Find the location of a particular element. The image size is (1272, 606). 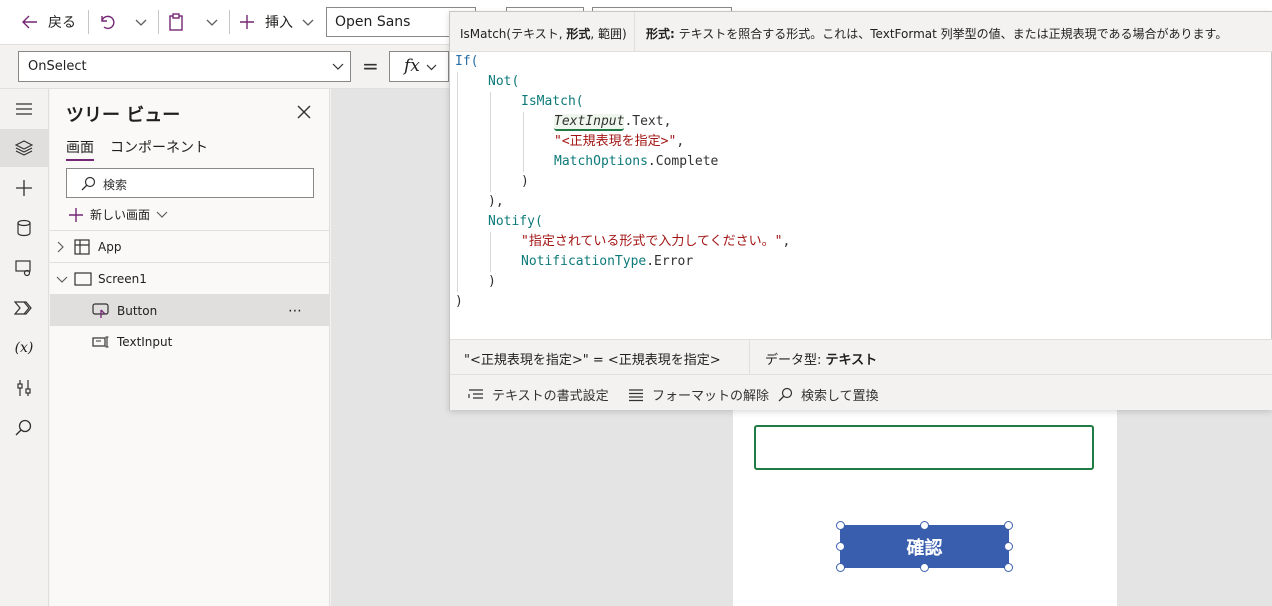

data-cylinder-icon is located at coordinates (24, 228).